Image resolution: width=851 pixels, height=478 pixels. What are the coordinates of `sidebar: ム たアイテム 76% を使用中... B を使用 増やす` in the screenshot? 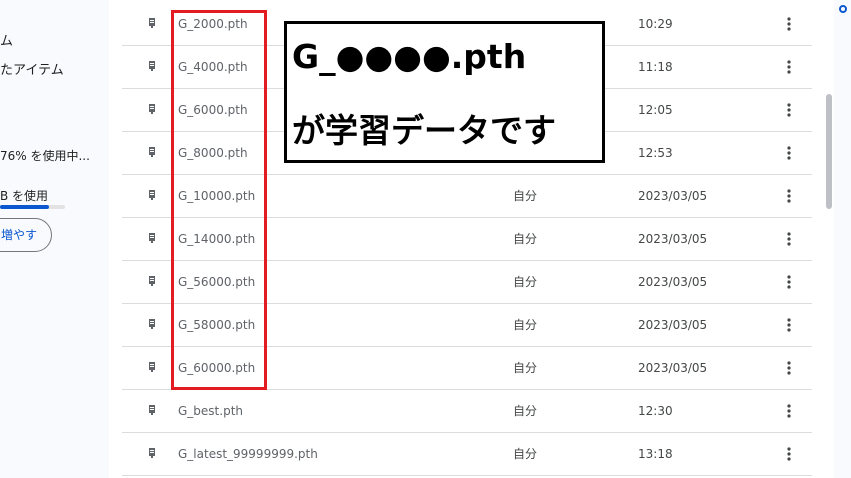 It's located at (54, 239).